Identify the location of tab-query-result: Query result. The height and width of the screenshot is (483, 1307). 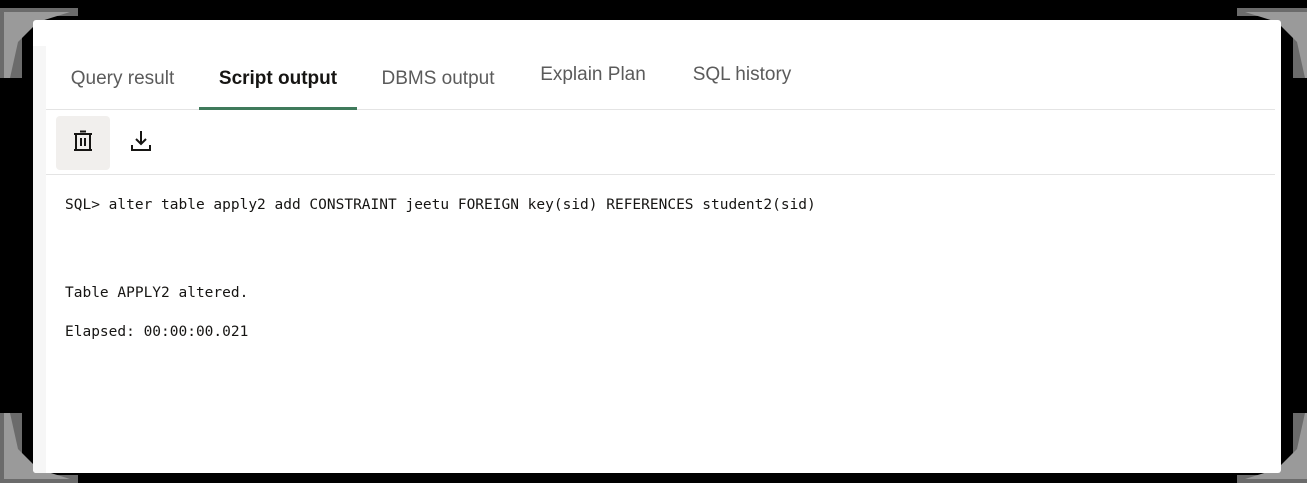
(122, 77).